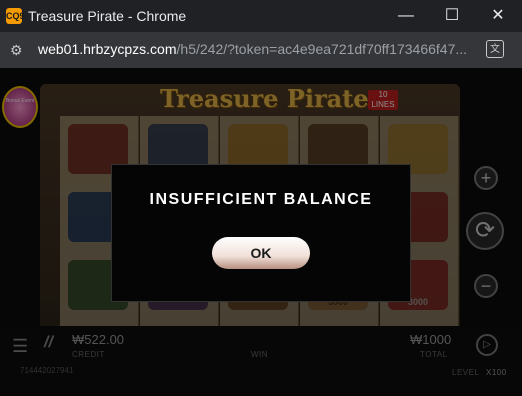 This screenshot has width=522, height=396. I want to click on url-host: web01.hrbzycpzs.com, so click(107, 49).